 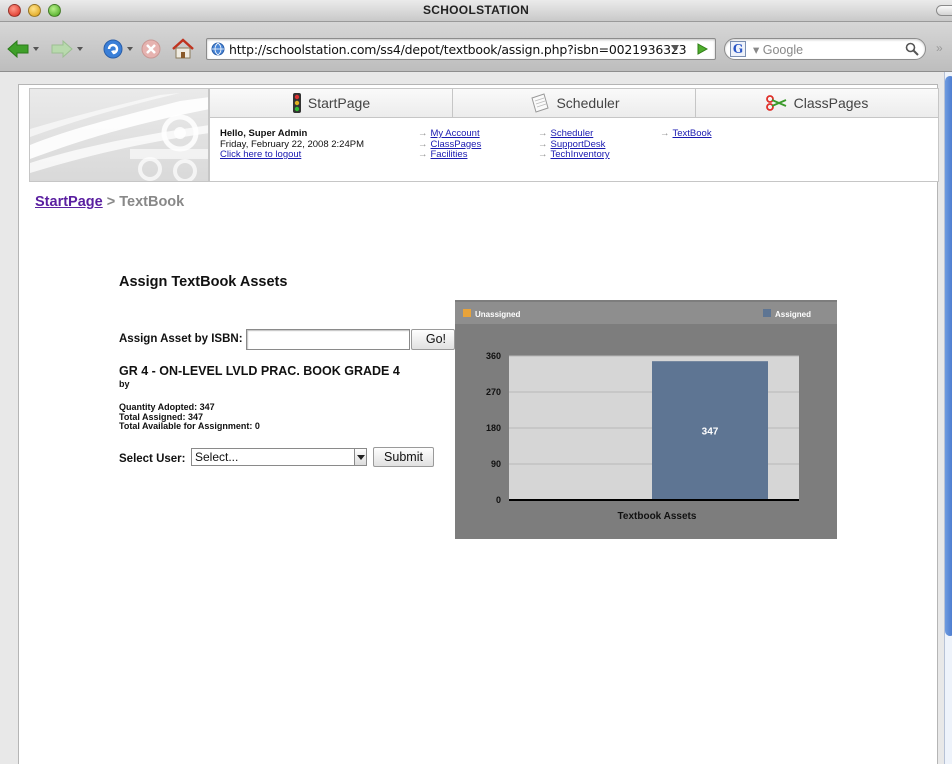 I want to click on stop-button, so click(x=151, y=49).